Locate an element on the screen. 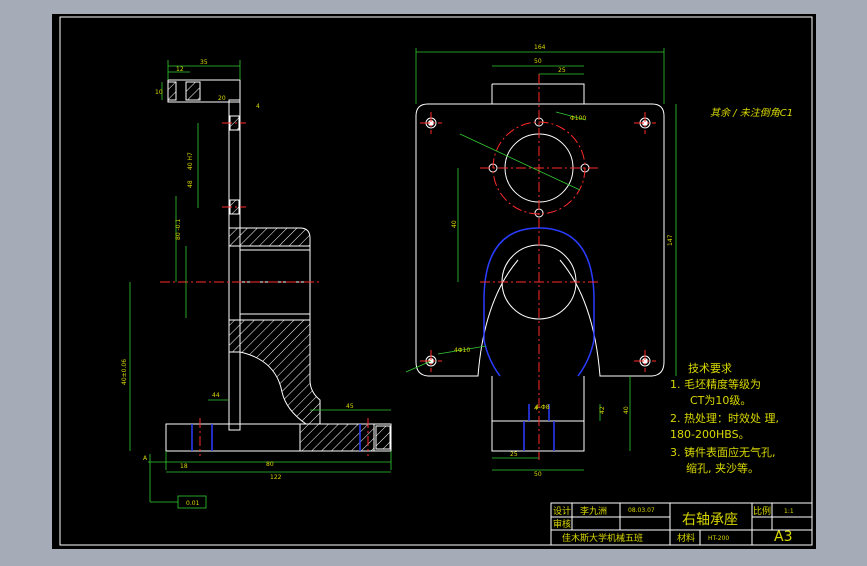 This screenshot has height=566, width=867. boss-upper-section is located at coordinates (269, 237).